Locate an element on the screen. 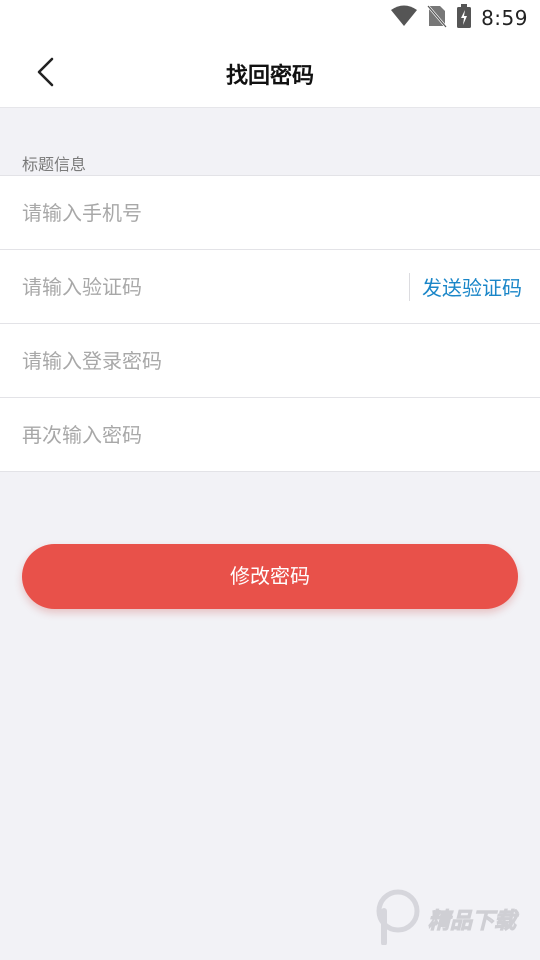 The image size is (540, 960). phone-input is located at coordinates (270, 212).